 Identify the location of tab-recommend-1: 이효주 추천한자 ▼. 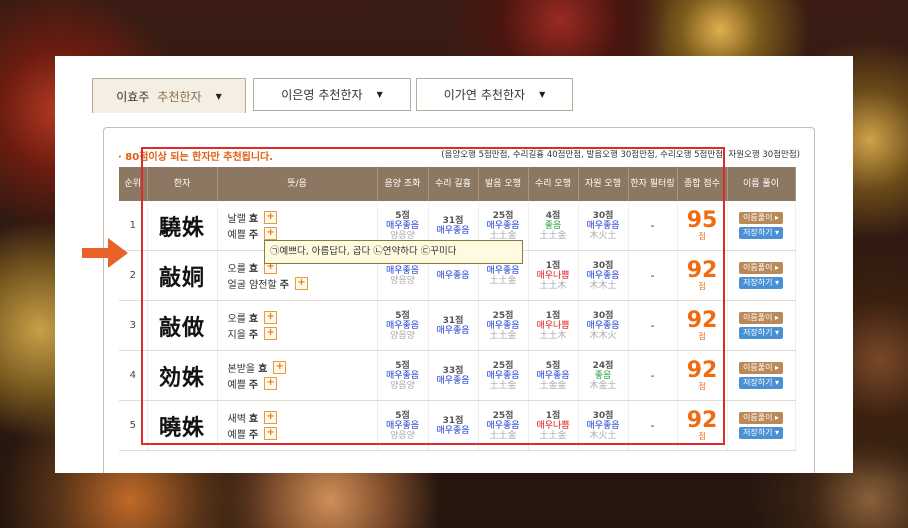
(169, 95).